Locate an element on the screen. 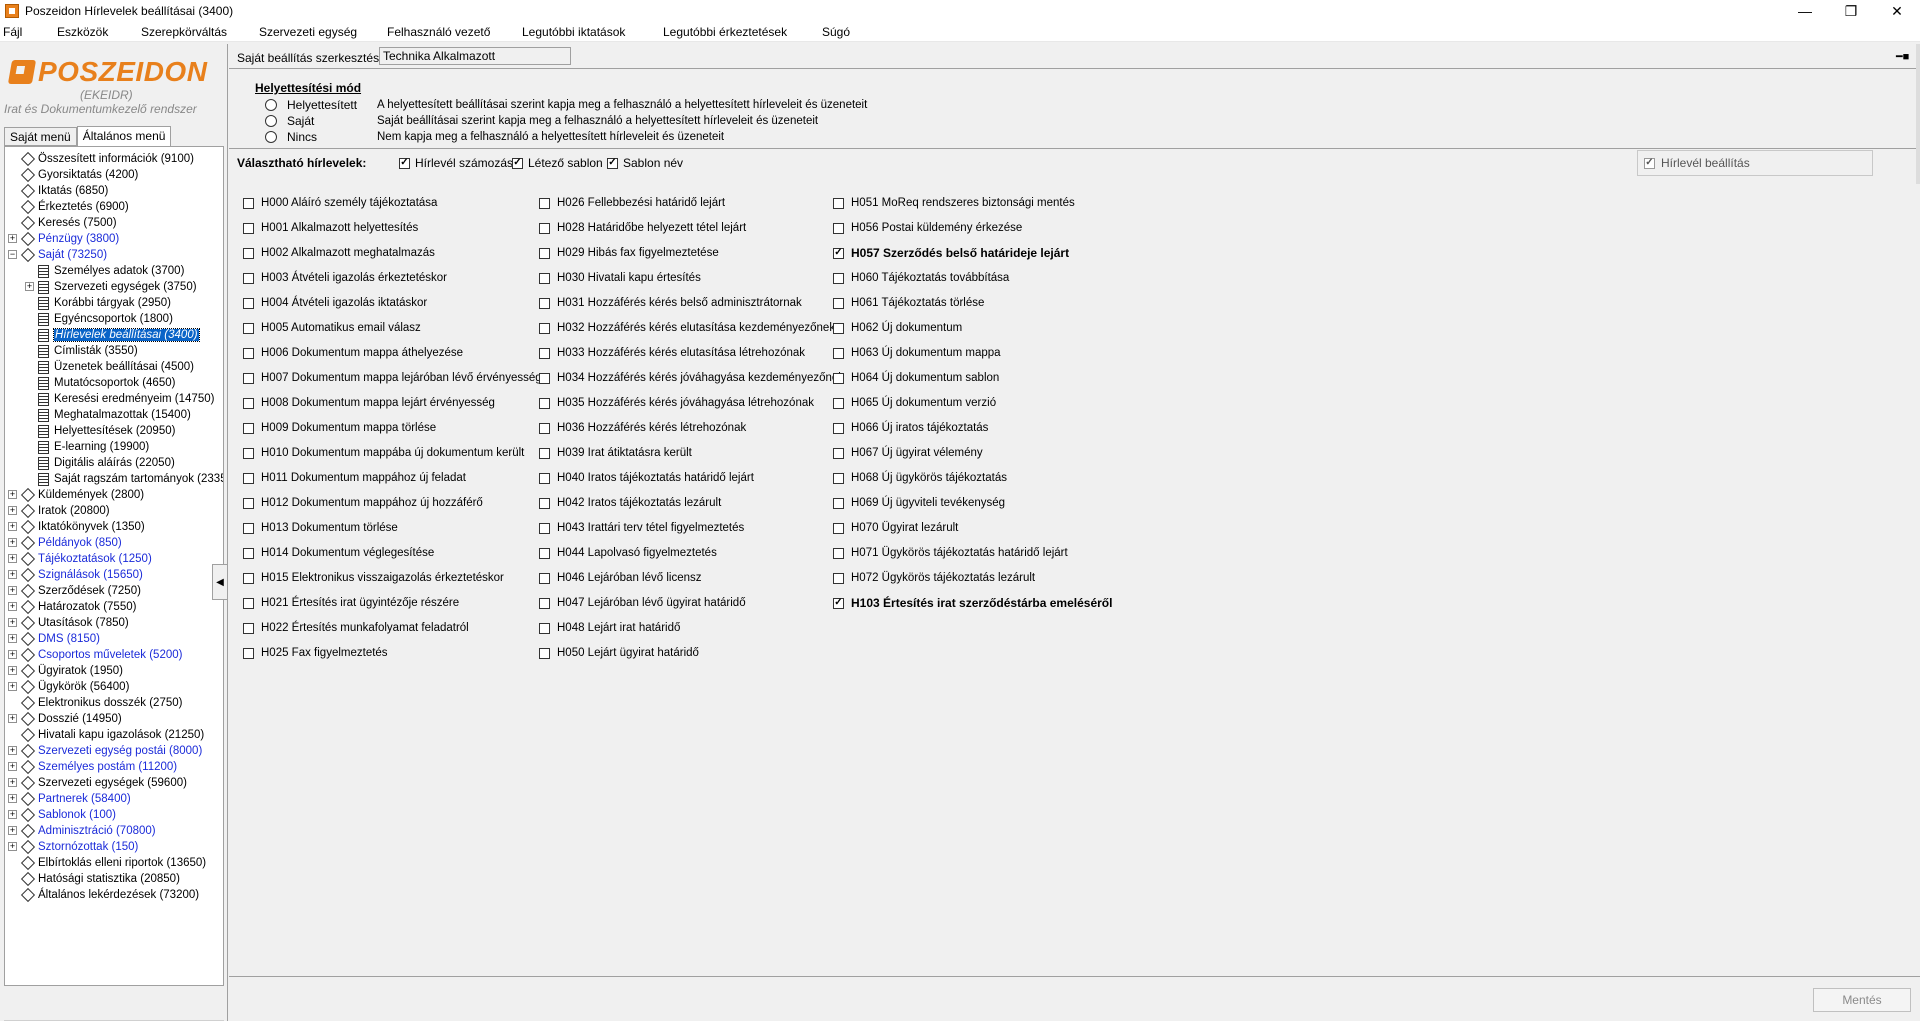 The height and width of the screenshot is (1021, 1920). newsletter-option: H068 Új ügykörös tájékoztatás is located at coordinates (920, 478).